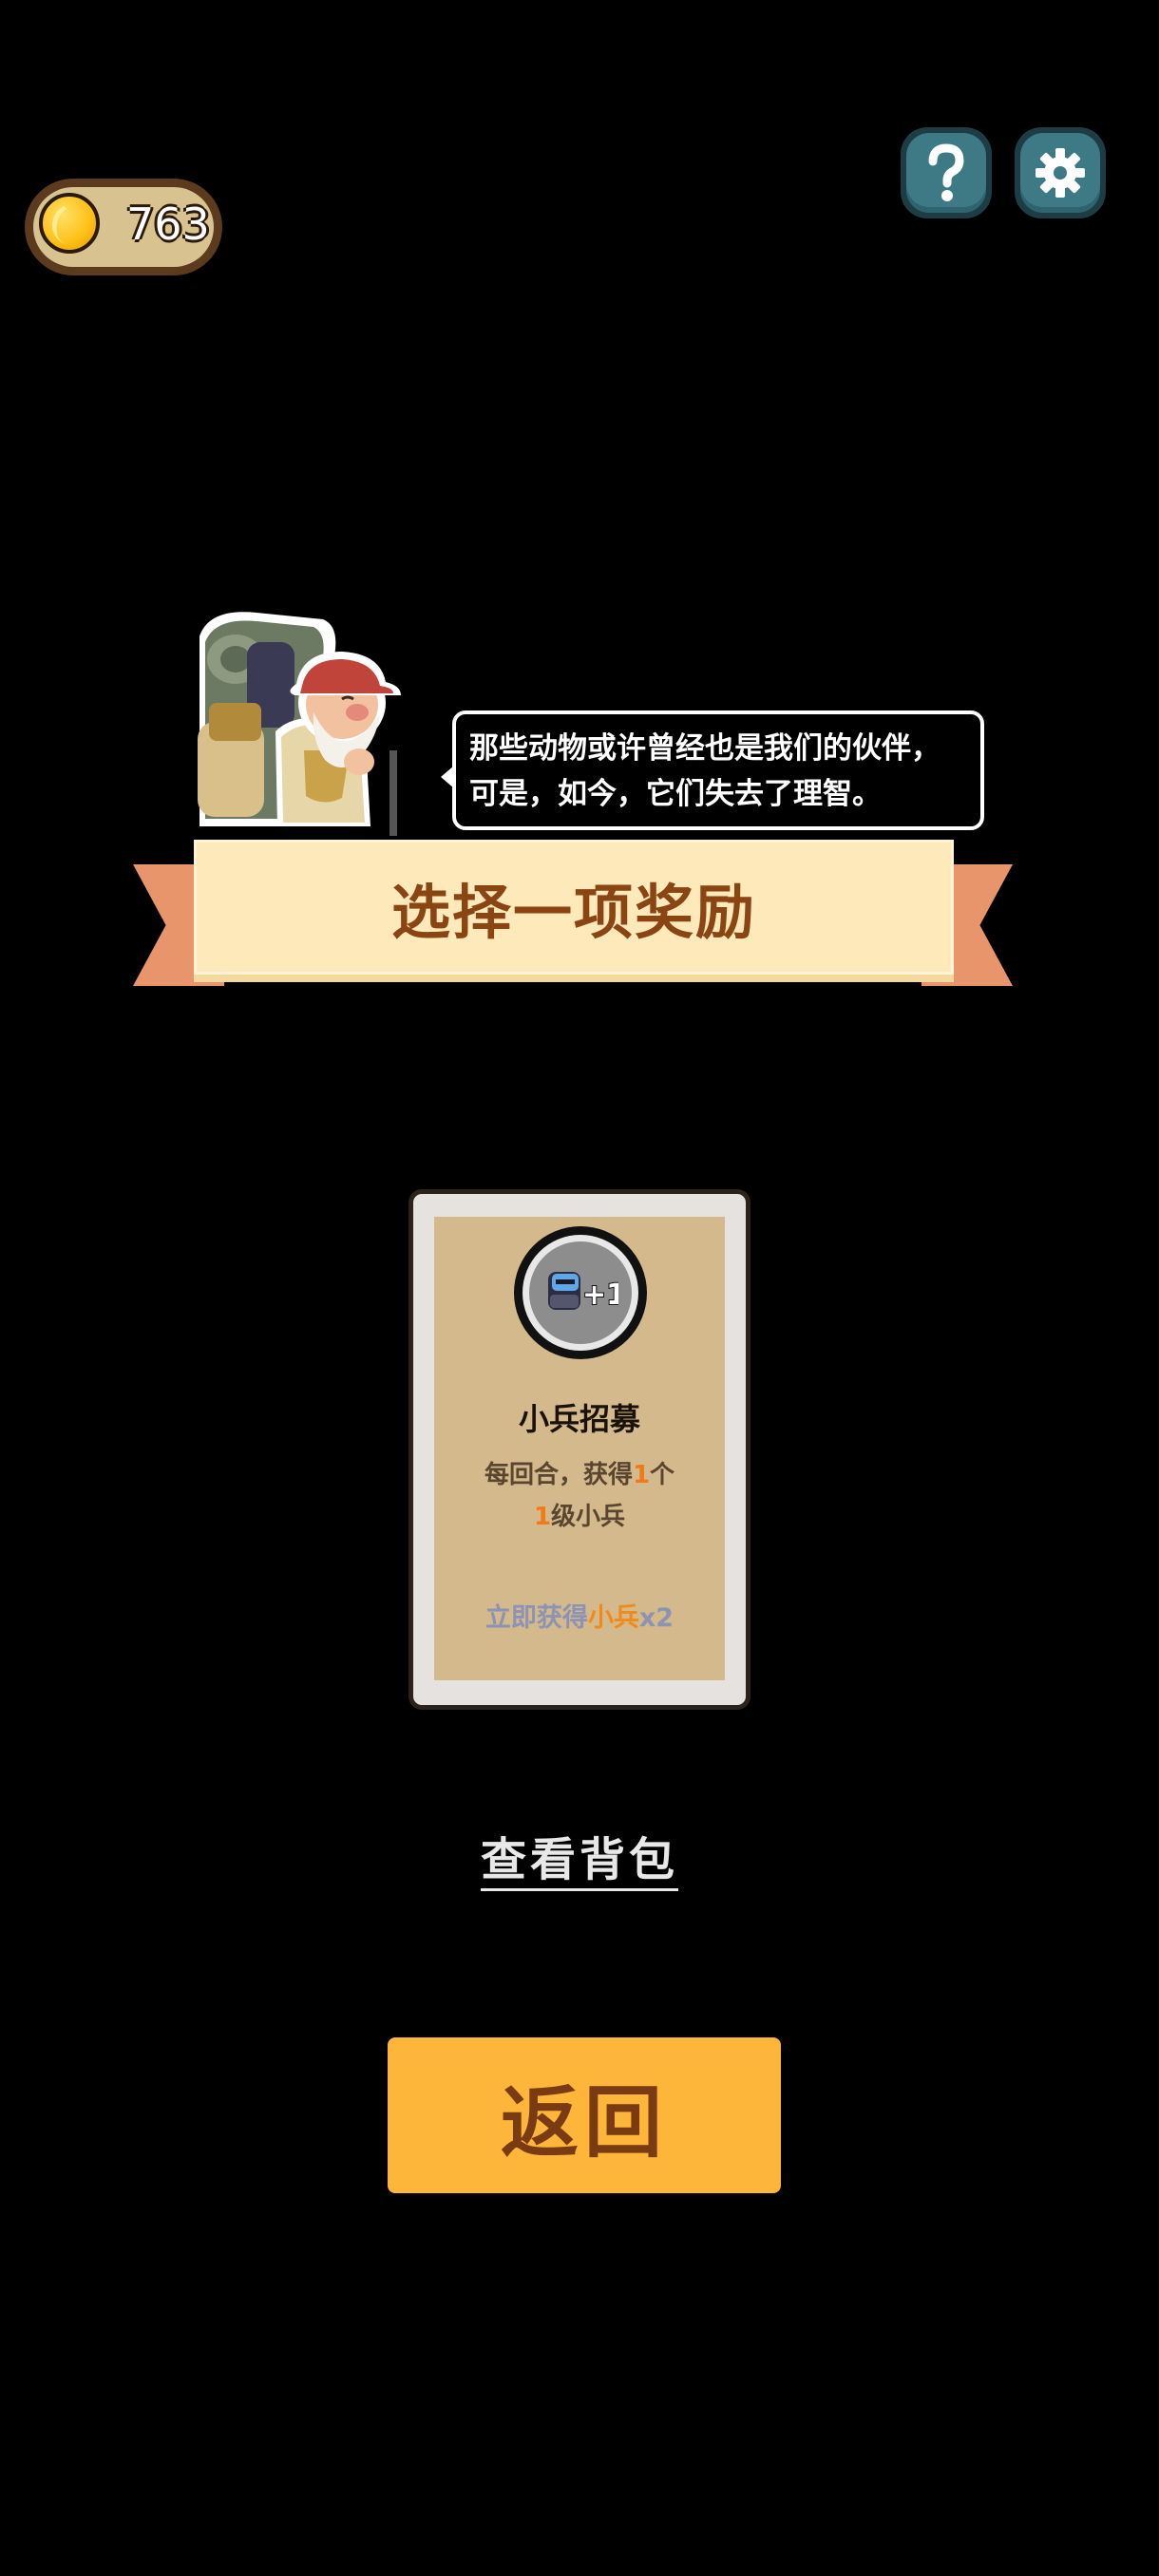  I want to click on question-mark-icon, so click(946, 172).